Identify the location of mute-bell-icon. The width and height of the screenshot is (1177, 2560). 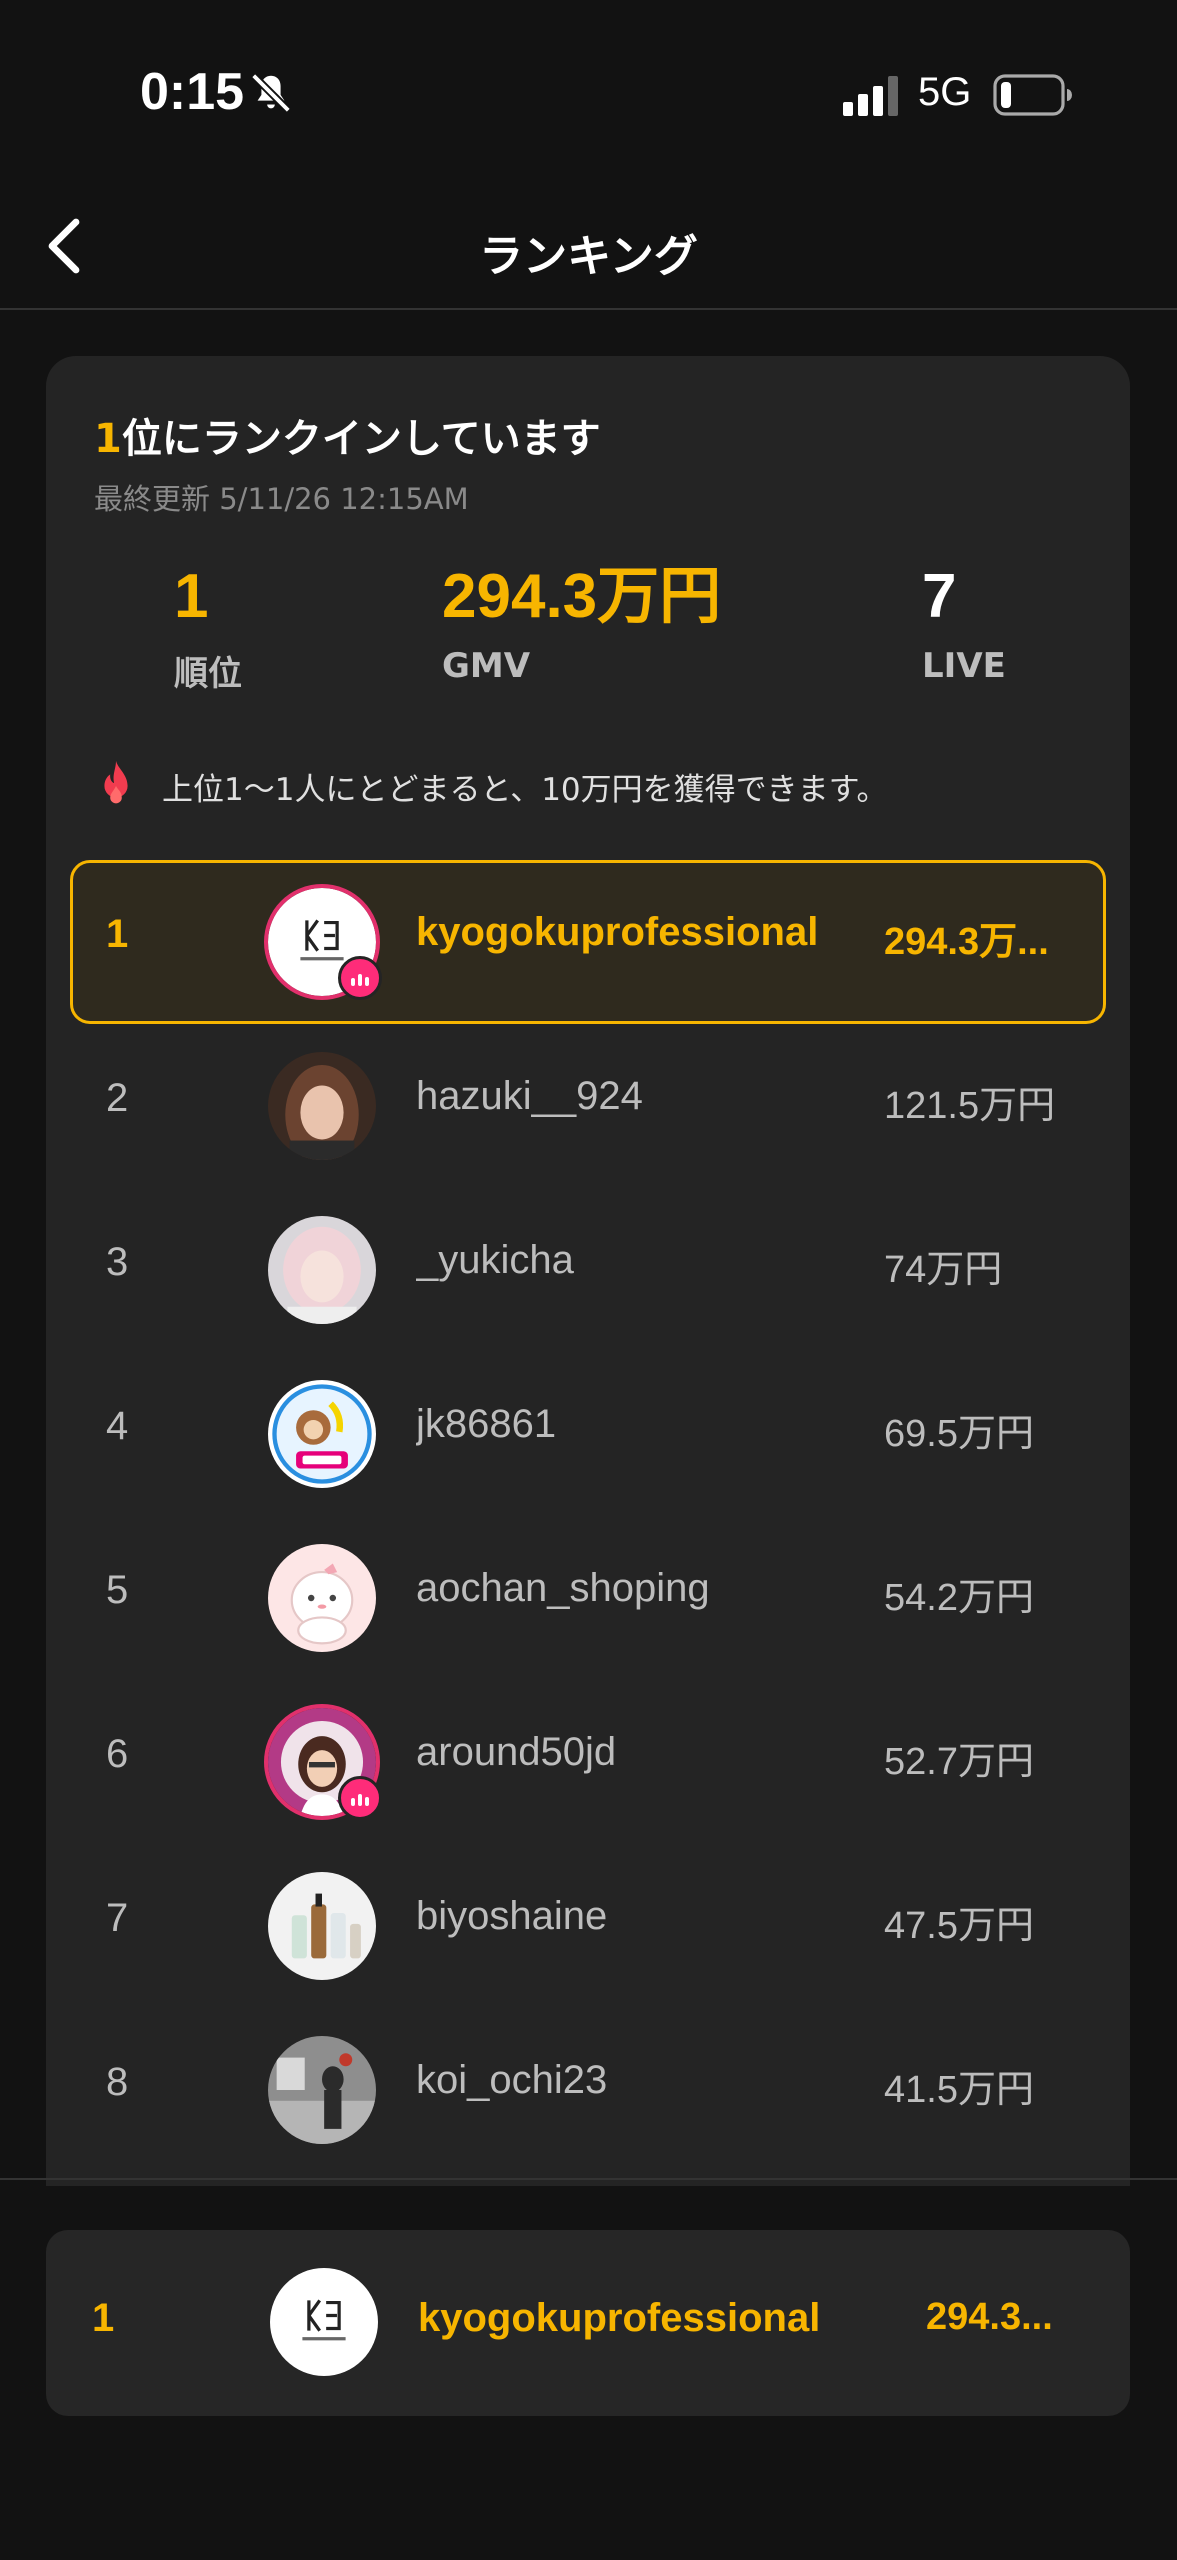
(271, 93).